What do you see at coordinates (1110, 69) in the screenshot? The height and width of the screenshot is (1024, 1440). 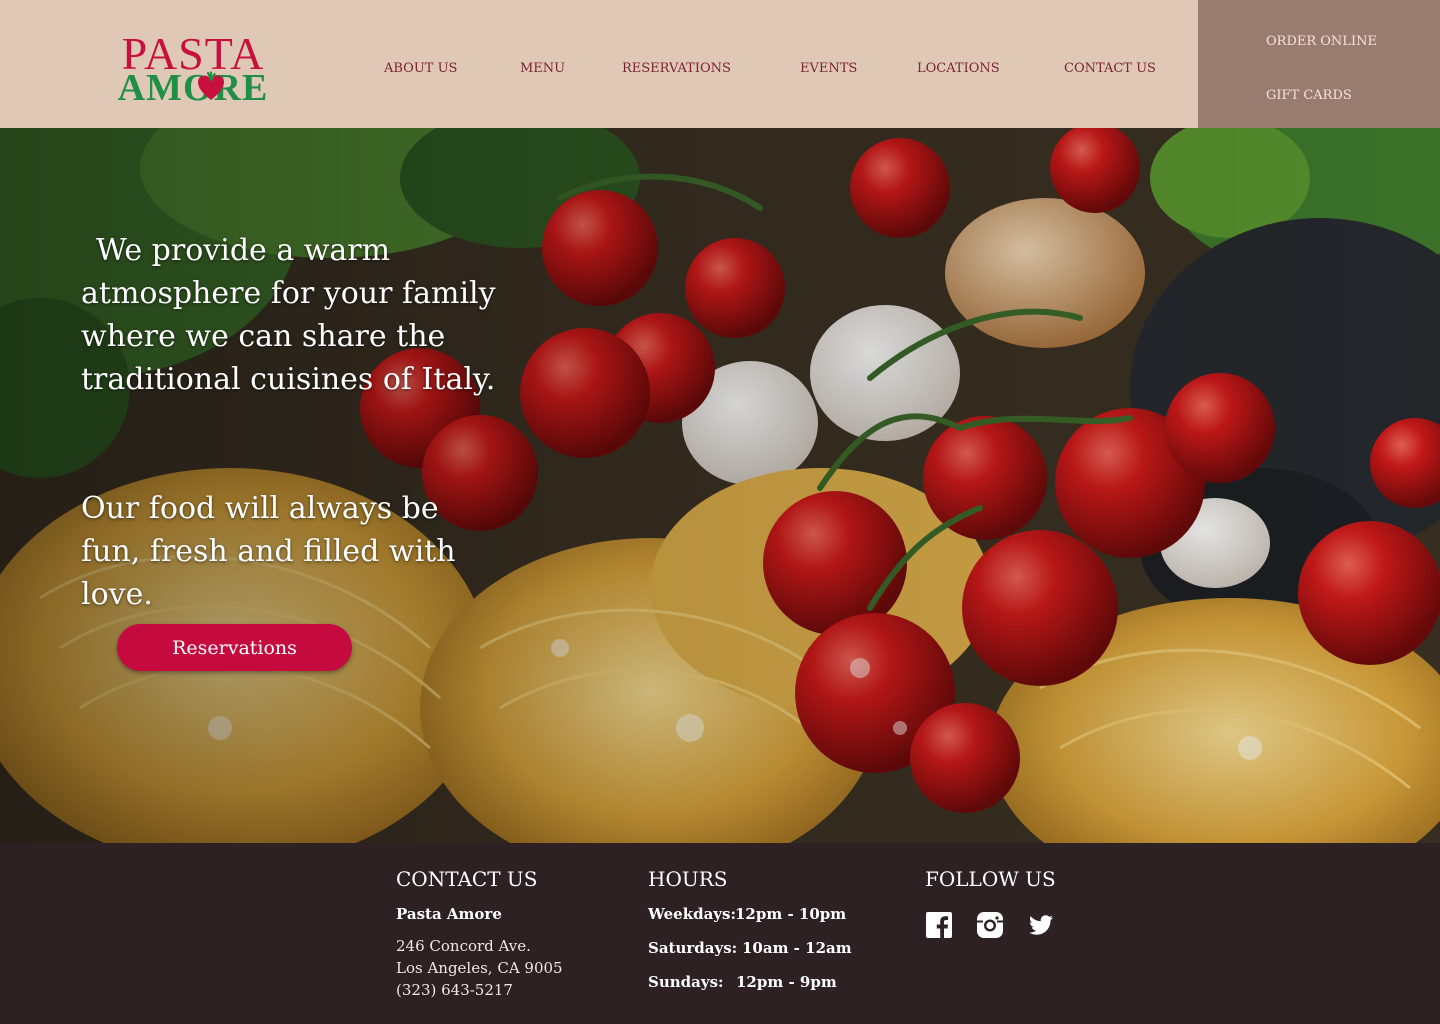 I see `nav-contact-us: CONTACT US` at bounding box center [1110, 69].